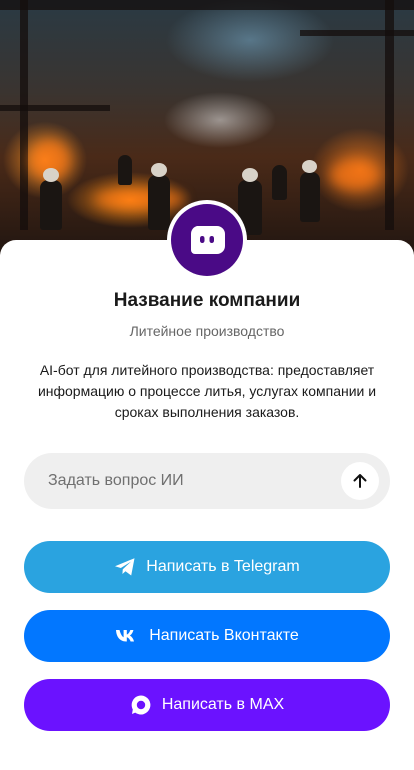  I want to click on telegram-button: Написать в Telegram, so click(207, 567).